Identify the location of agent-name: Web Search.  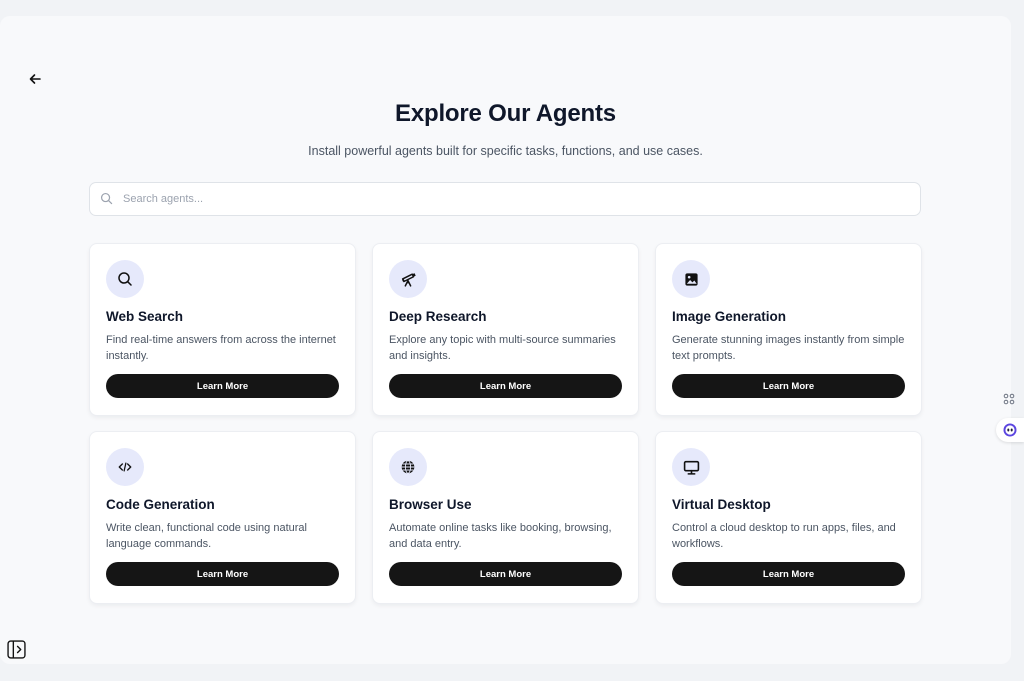
(145, 316).